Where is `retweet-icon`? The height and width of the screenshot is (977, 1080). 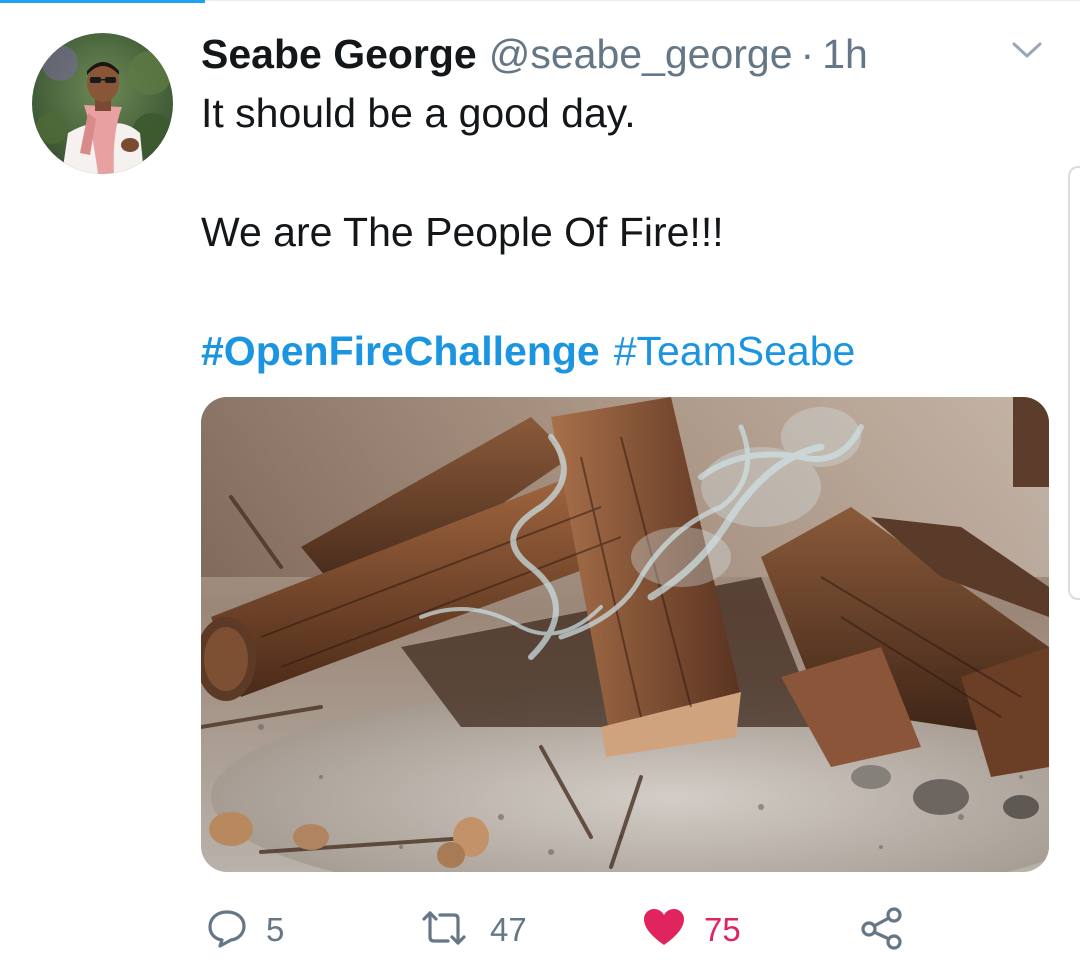 retweet-icon is located at coordinates (444, 930).